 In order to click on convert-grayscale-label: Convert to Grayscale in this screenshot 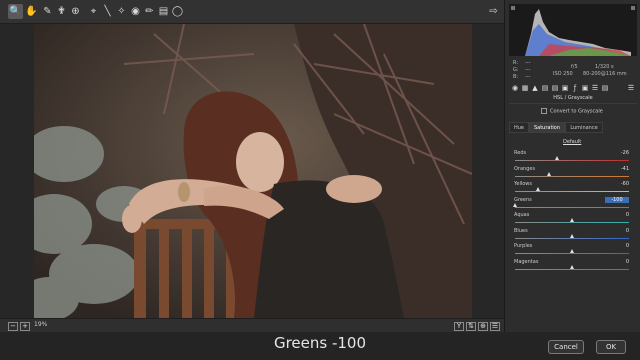, I will do `click(576, 111)`.